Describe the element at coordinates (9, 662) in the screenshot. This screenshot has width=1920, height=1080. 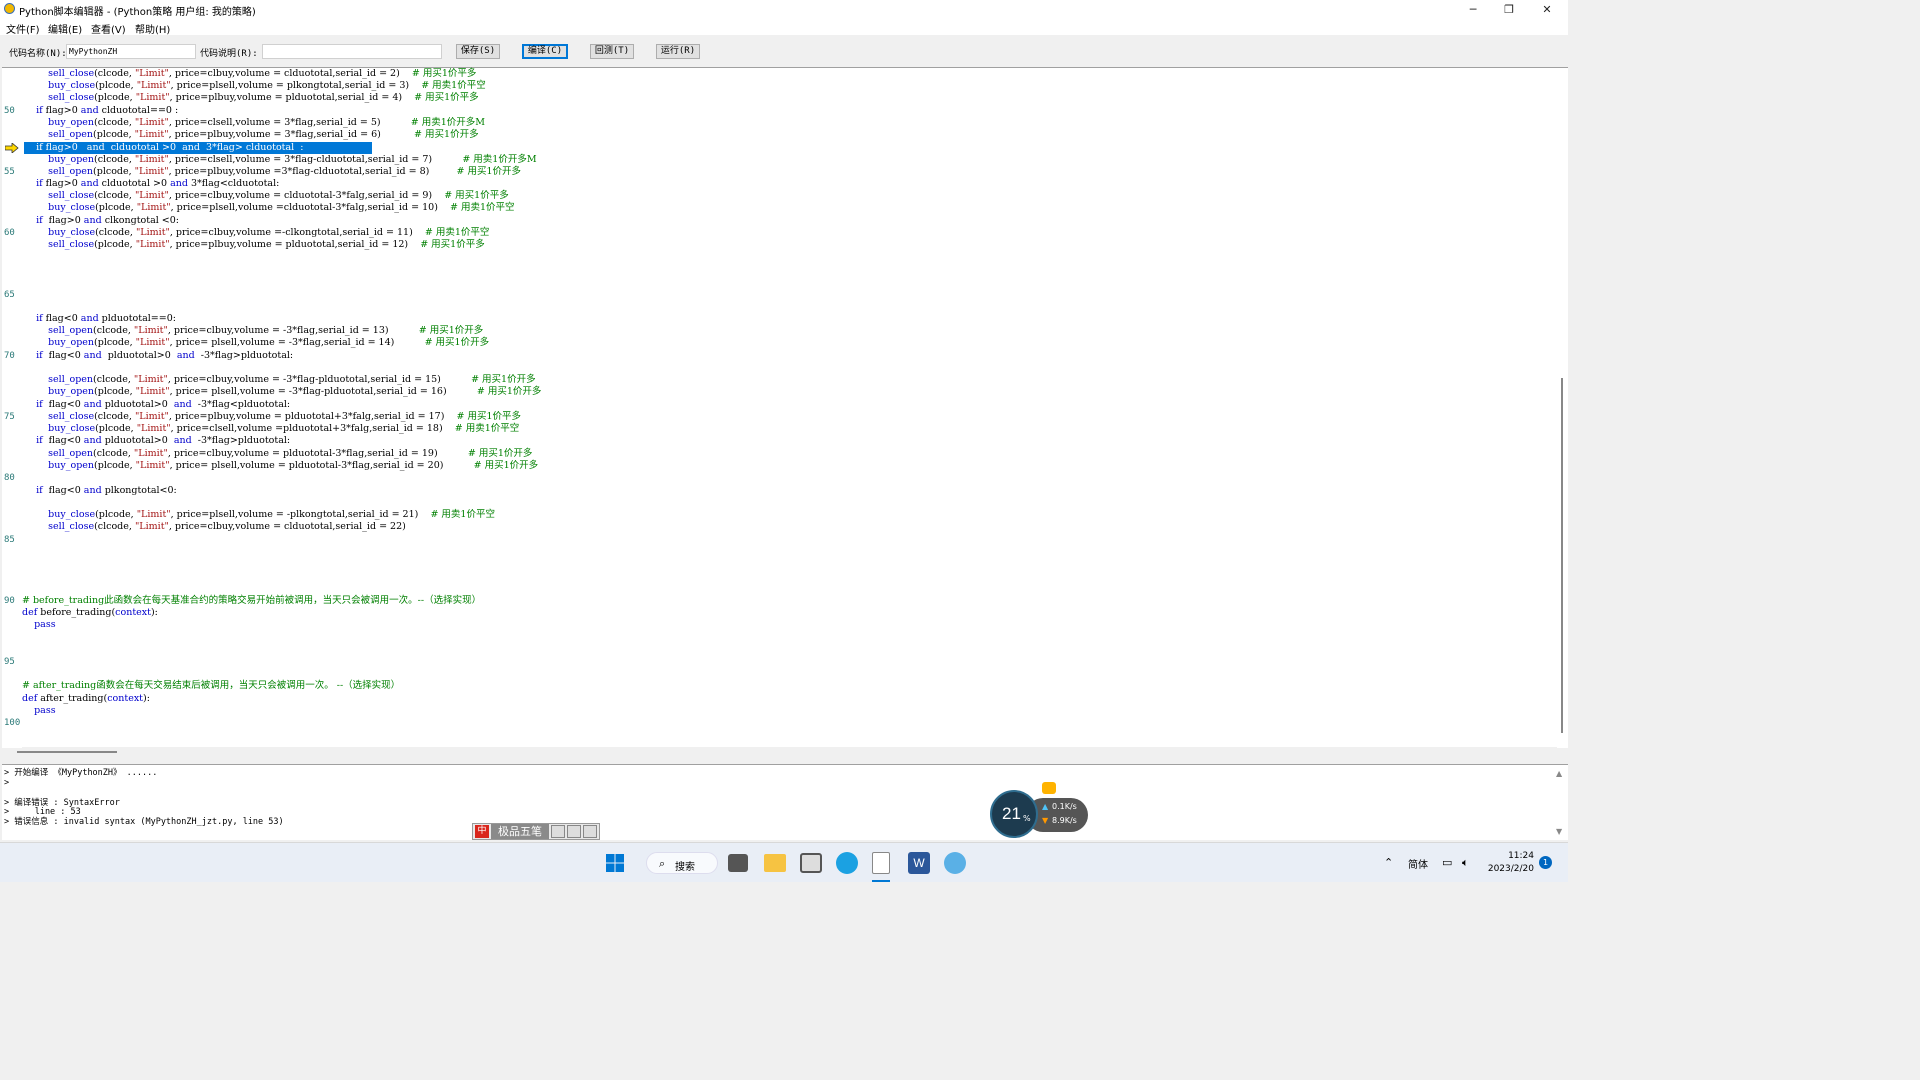
I see `line-number: 95` at that location.